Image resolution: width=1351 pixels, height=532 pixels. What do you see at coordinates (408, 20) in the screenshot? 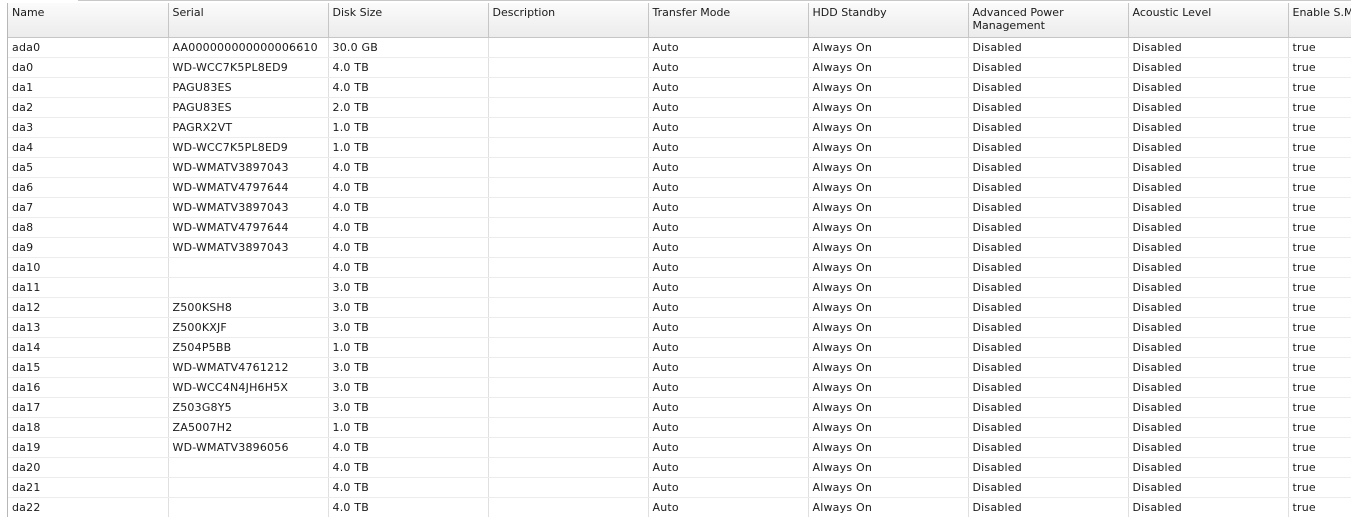
I see `column-header-disk-size: Disk Size` at bounding box center [408, 20].